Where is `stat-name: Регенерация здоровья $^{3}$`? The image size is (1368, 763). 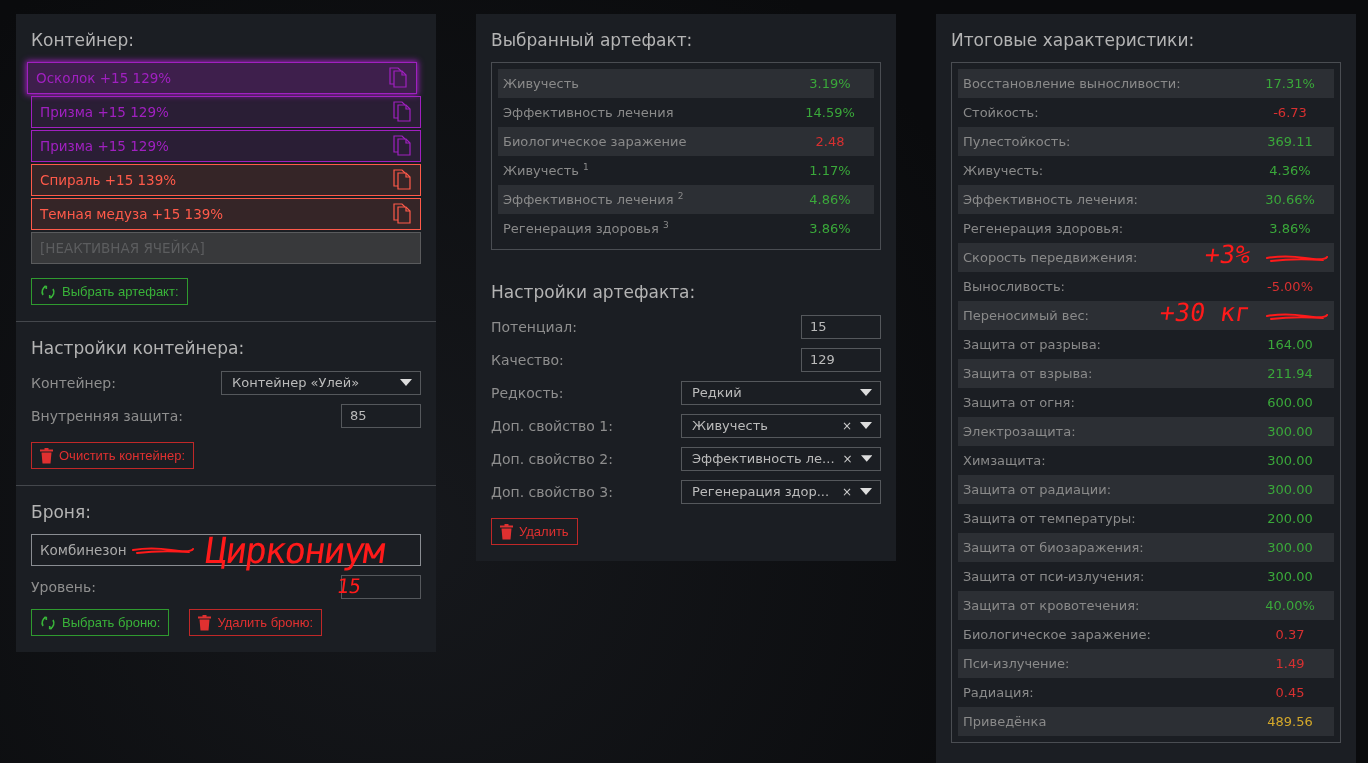
stat-name: Регенерация здоровья $^{3}$ is located at coordinates (586, 228).